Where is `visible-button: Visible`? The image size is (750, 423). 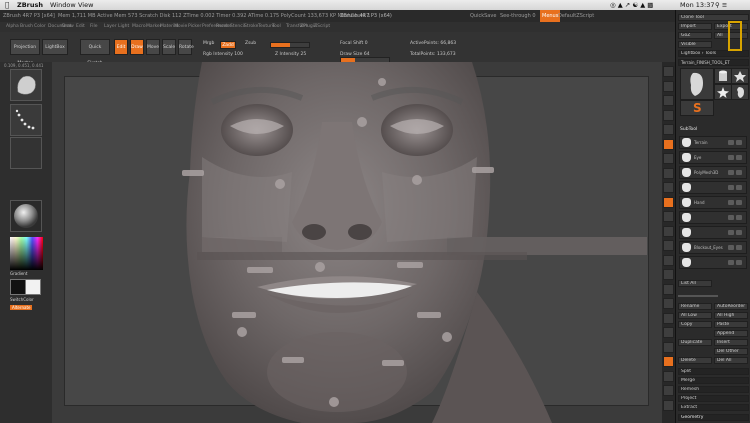 visible-button: Visible is located at coordinates (695, 44).